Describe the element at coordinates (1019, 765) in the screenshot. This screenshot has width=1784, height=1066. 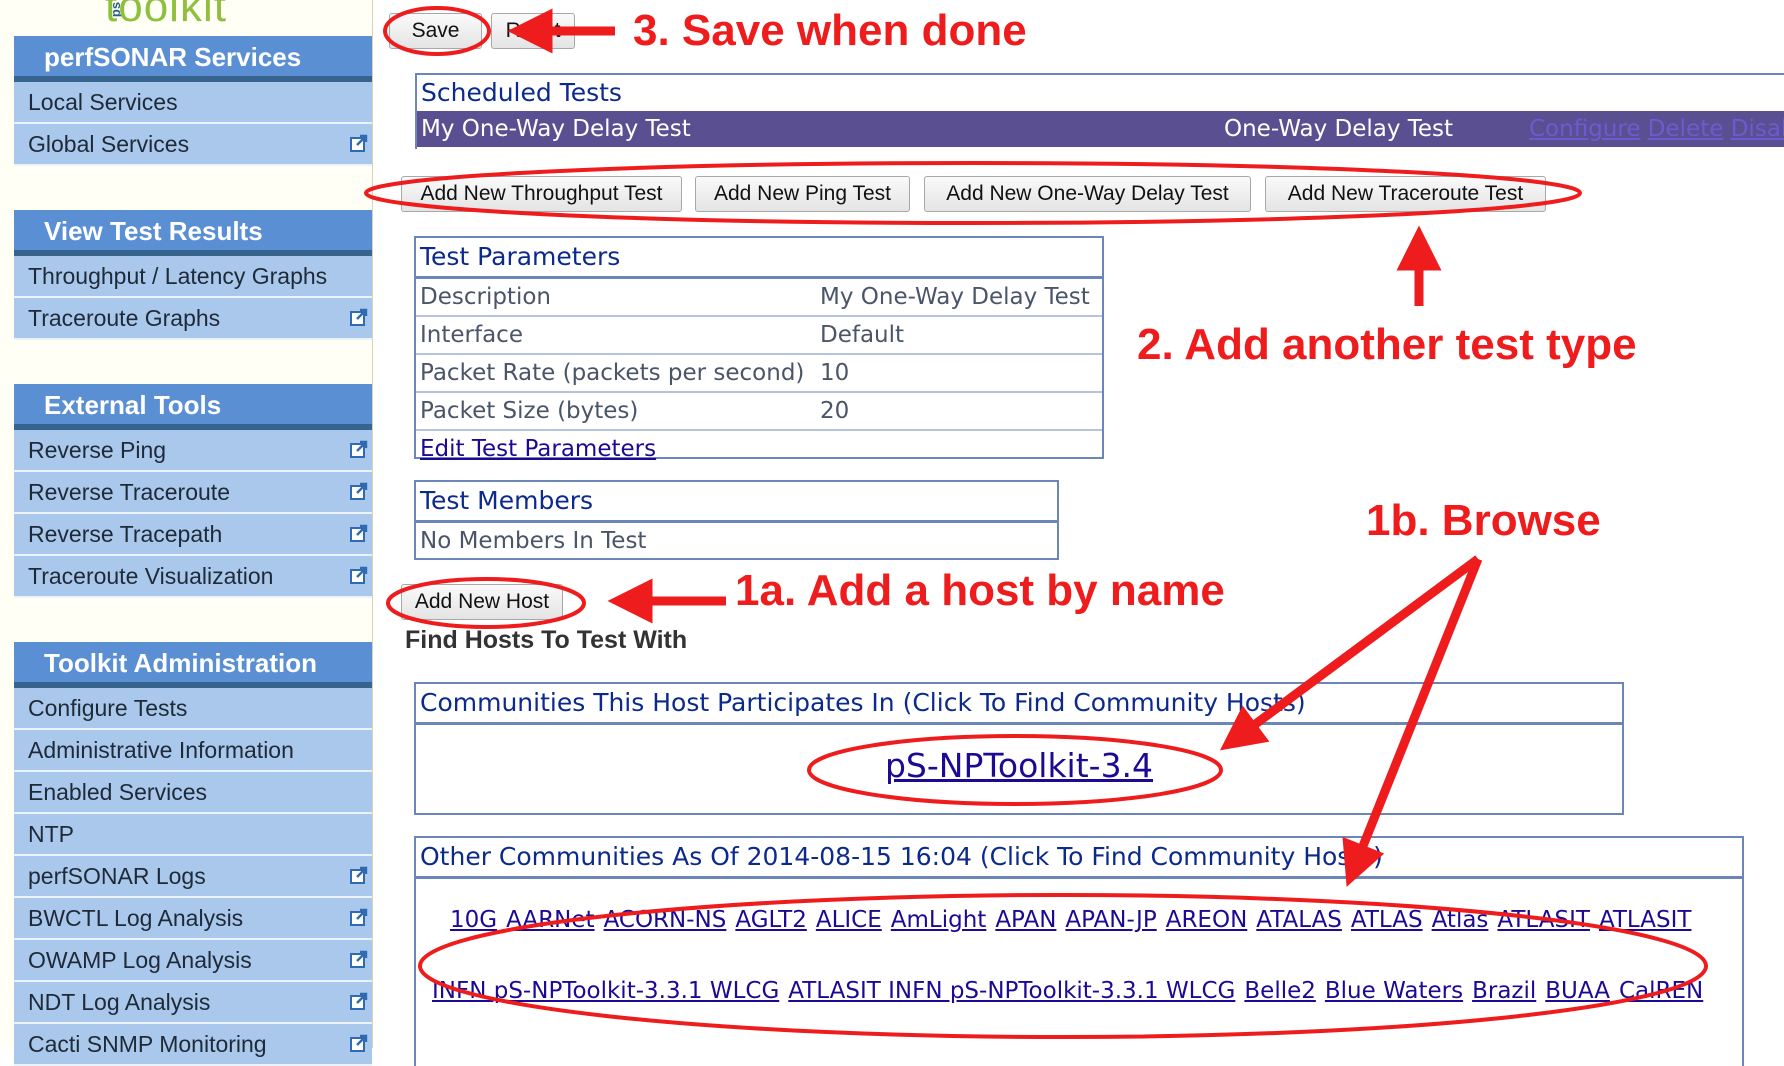
I see `community-link: pS-NPToolkit-3.4` at that location.